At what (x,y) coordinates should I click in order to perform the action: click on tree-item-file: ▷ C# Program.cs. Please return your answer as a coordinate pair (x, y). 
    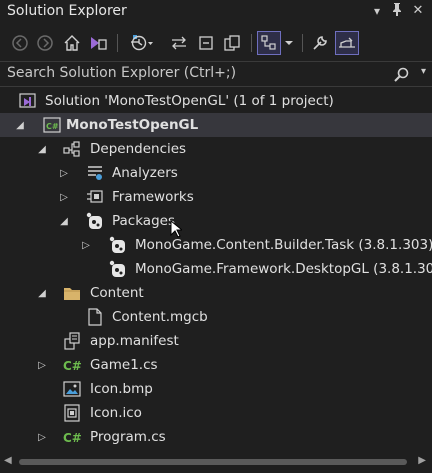
    Looking at the image, I should click on (216, 437).